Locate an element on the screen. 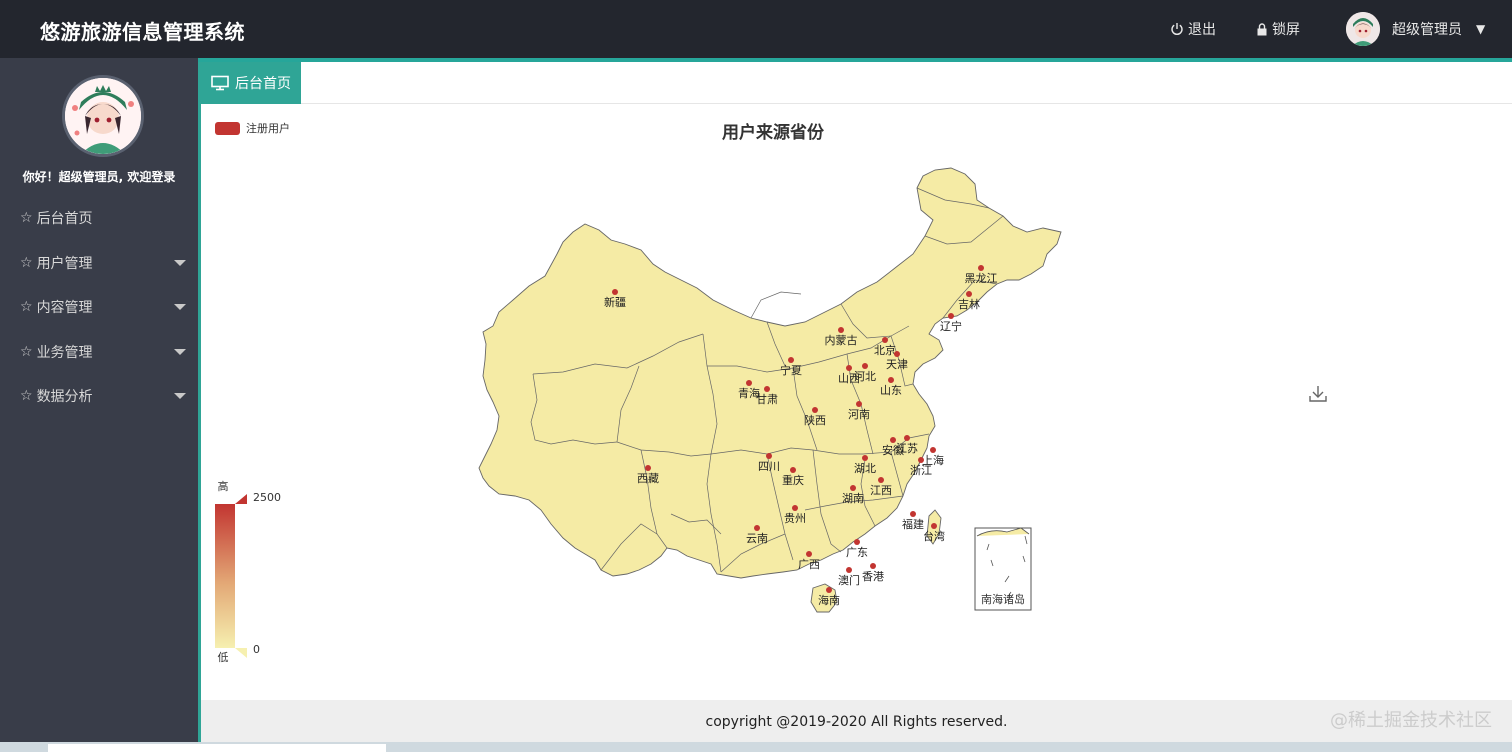 This screenshot has width=1512, height=752. province-label: 台湾 is located at coordinates (934, 536).